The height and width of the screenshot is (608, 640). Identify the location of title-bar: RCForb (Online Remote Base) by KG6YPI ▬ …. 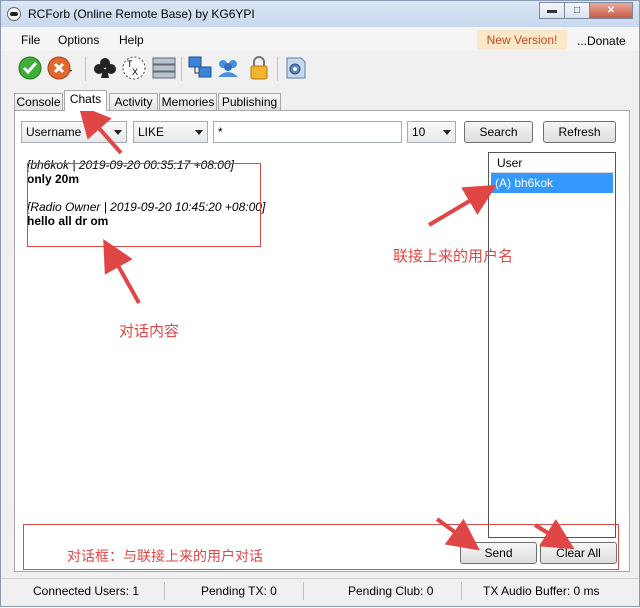
(320, 14).